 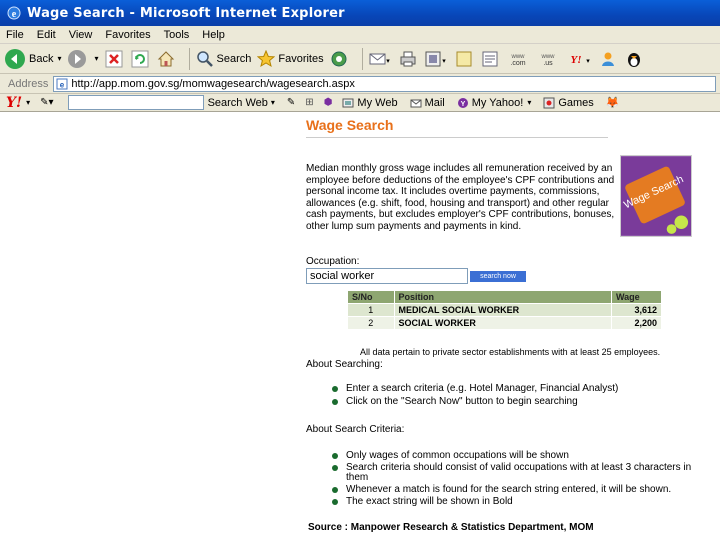 What do you see at coordinates (273, 102) in the screenshot?
I see `search-web-dropdown-icon: ▾` at bounding box center [273, 102].